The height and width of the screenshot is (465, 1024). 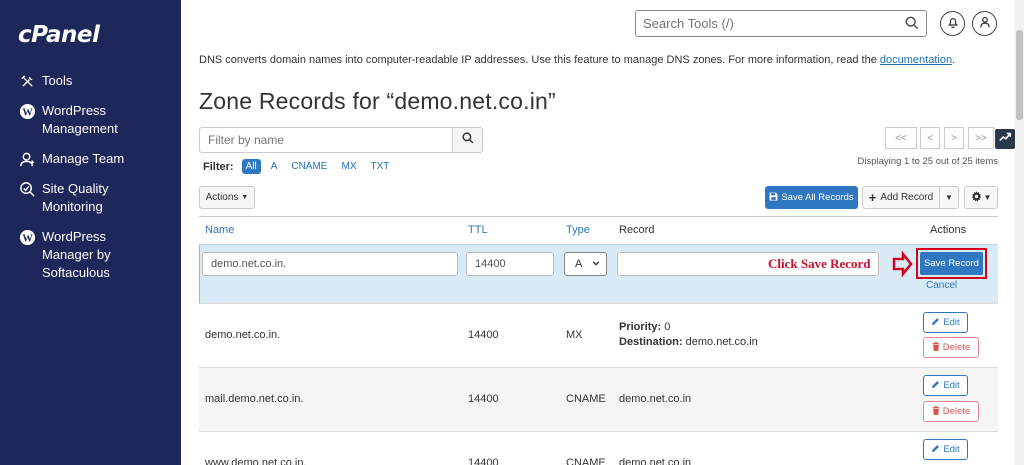 I want to click on filter-mx: MX, so click(x=348, y=166).